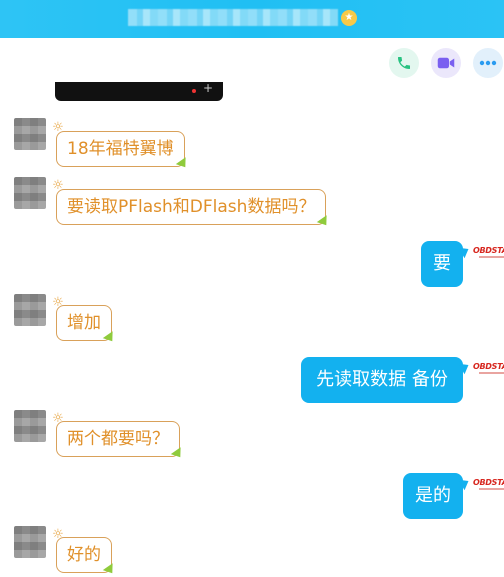 Image resolution: width=504 pixels, height=577 pixels. What do you see at coordinates (433, 495) in the screenshot?
I see `message-text: 是的` at bounding box center [433, 495].